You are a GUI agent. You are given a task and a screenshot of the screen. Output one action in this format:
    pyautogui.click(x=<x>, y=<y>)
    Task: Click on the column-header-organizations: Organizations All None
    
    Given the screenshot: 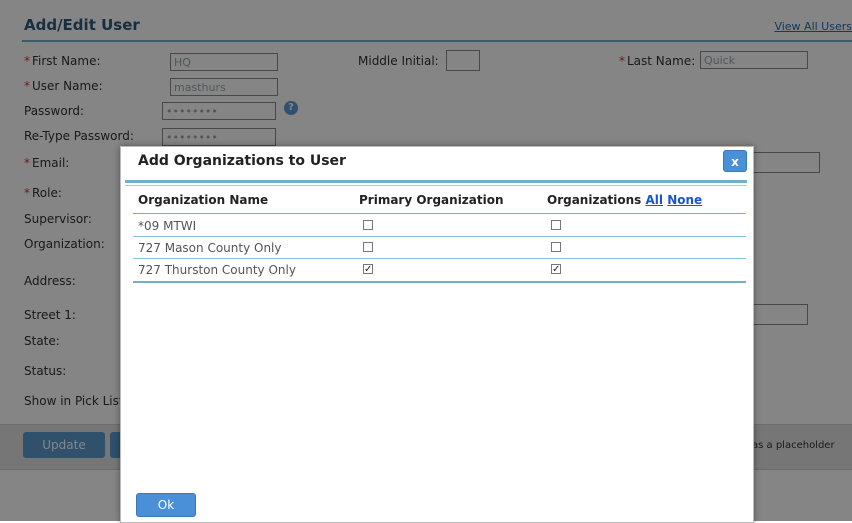 What is the action you would take?
    pyautogui.click(x=625, y=200)
    